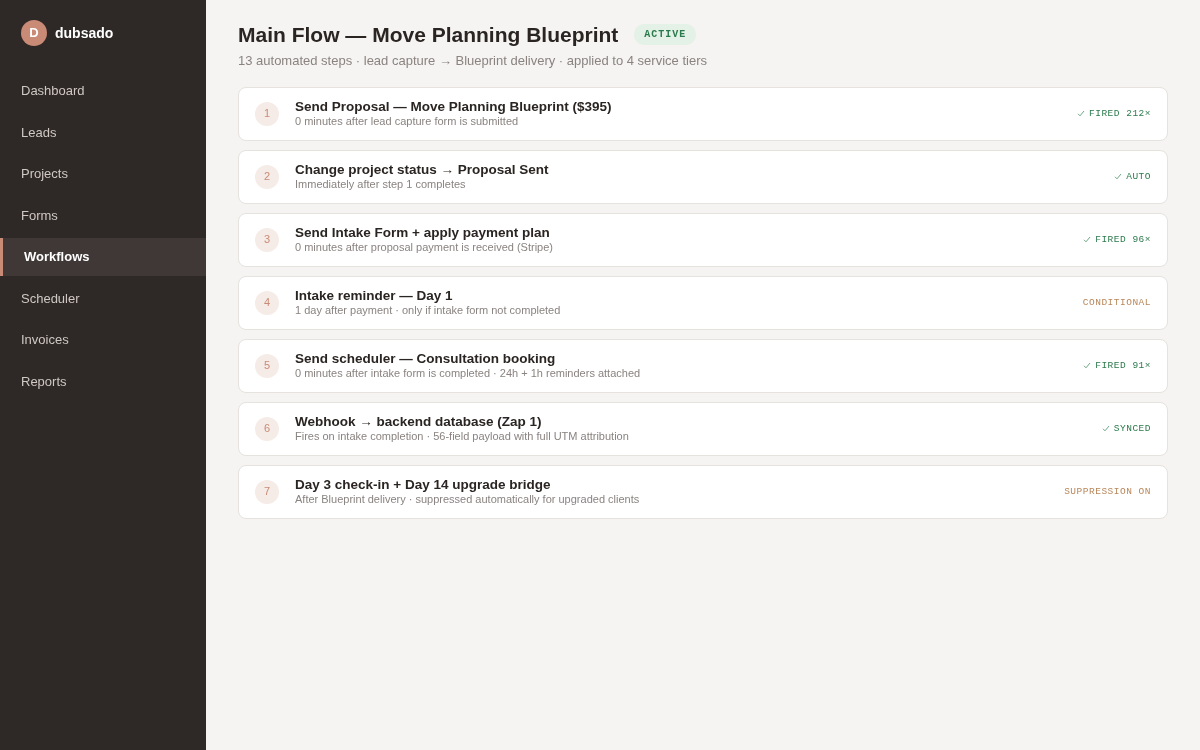 The width and height of the screenshot is (1200, 750). What do you see at coordinates (1116, 302) in the screenshot?
I see `step-status: CONDITIONAL` at bounding box center [1116, 302].